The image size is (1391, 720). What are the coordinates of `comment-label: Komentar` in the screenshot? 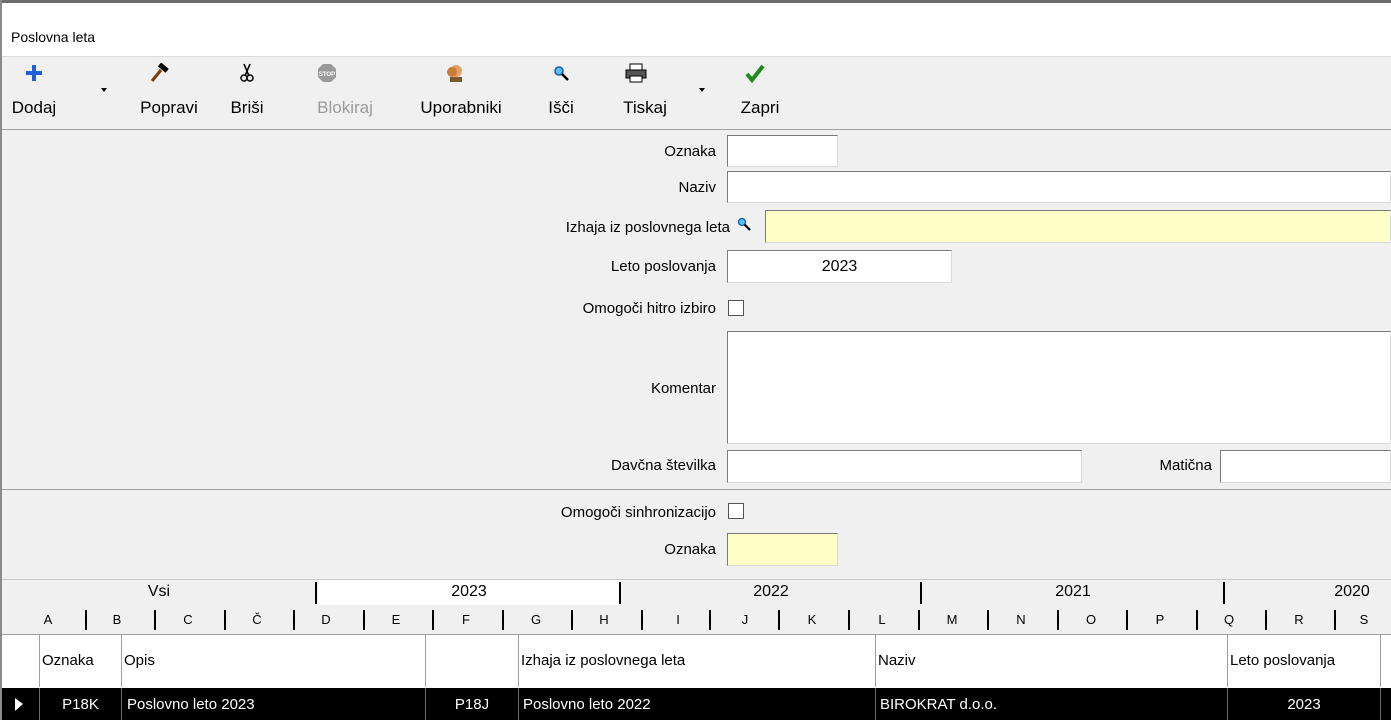 It's located at (683, 388).